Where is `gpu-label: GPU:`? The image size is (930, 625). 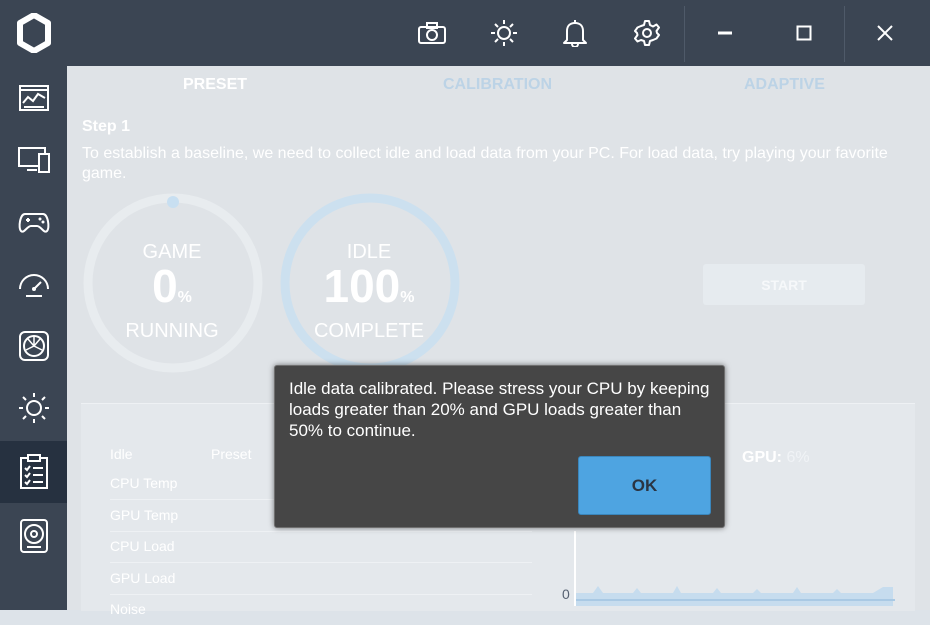
gpu-label: GPU: is located at coordinates (762, 457).